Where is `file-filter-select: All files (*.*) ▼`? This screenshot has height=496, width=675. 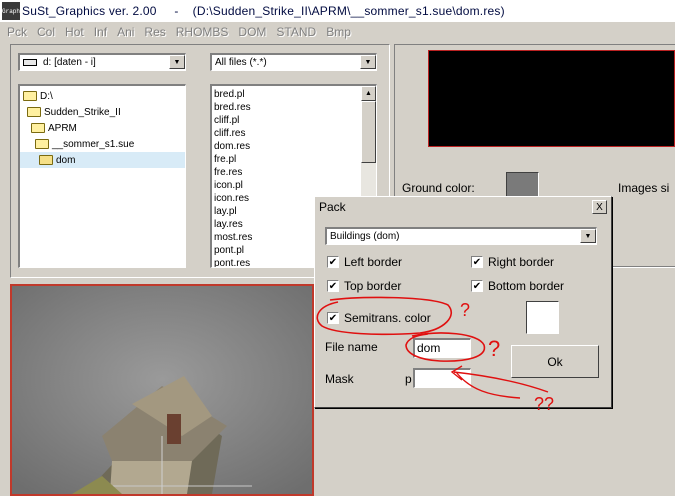 file-filter-select: All files (*.*) ▼ is located at coordinates (293, 62).